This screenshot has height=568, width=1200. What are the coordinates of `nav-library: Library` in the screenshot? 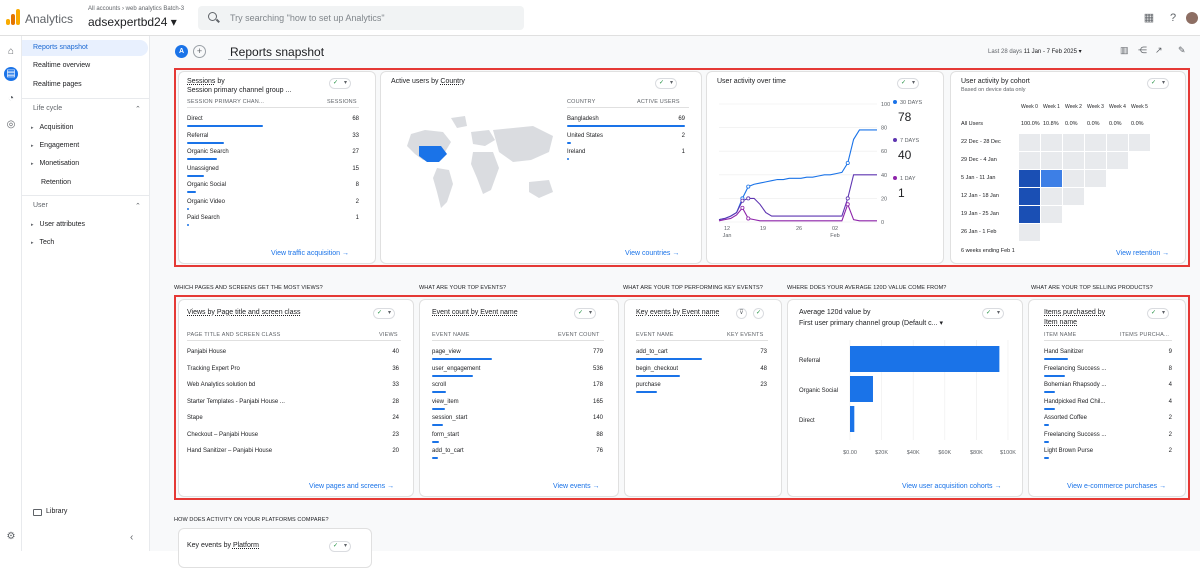 It's located at (56, 511).